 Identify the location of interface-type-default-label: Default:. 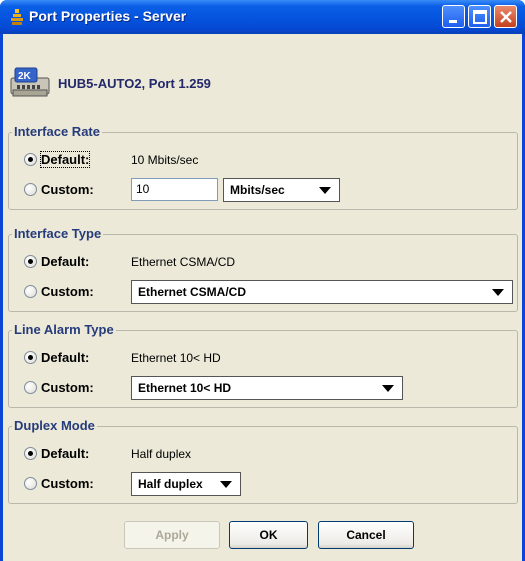
(65, 261).